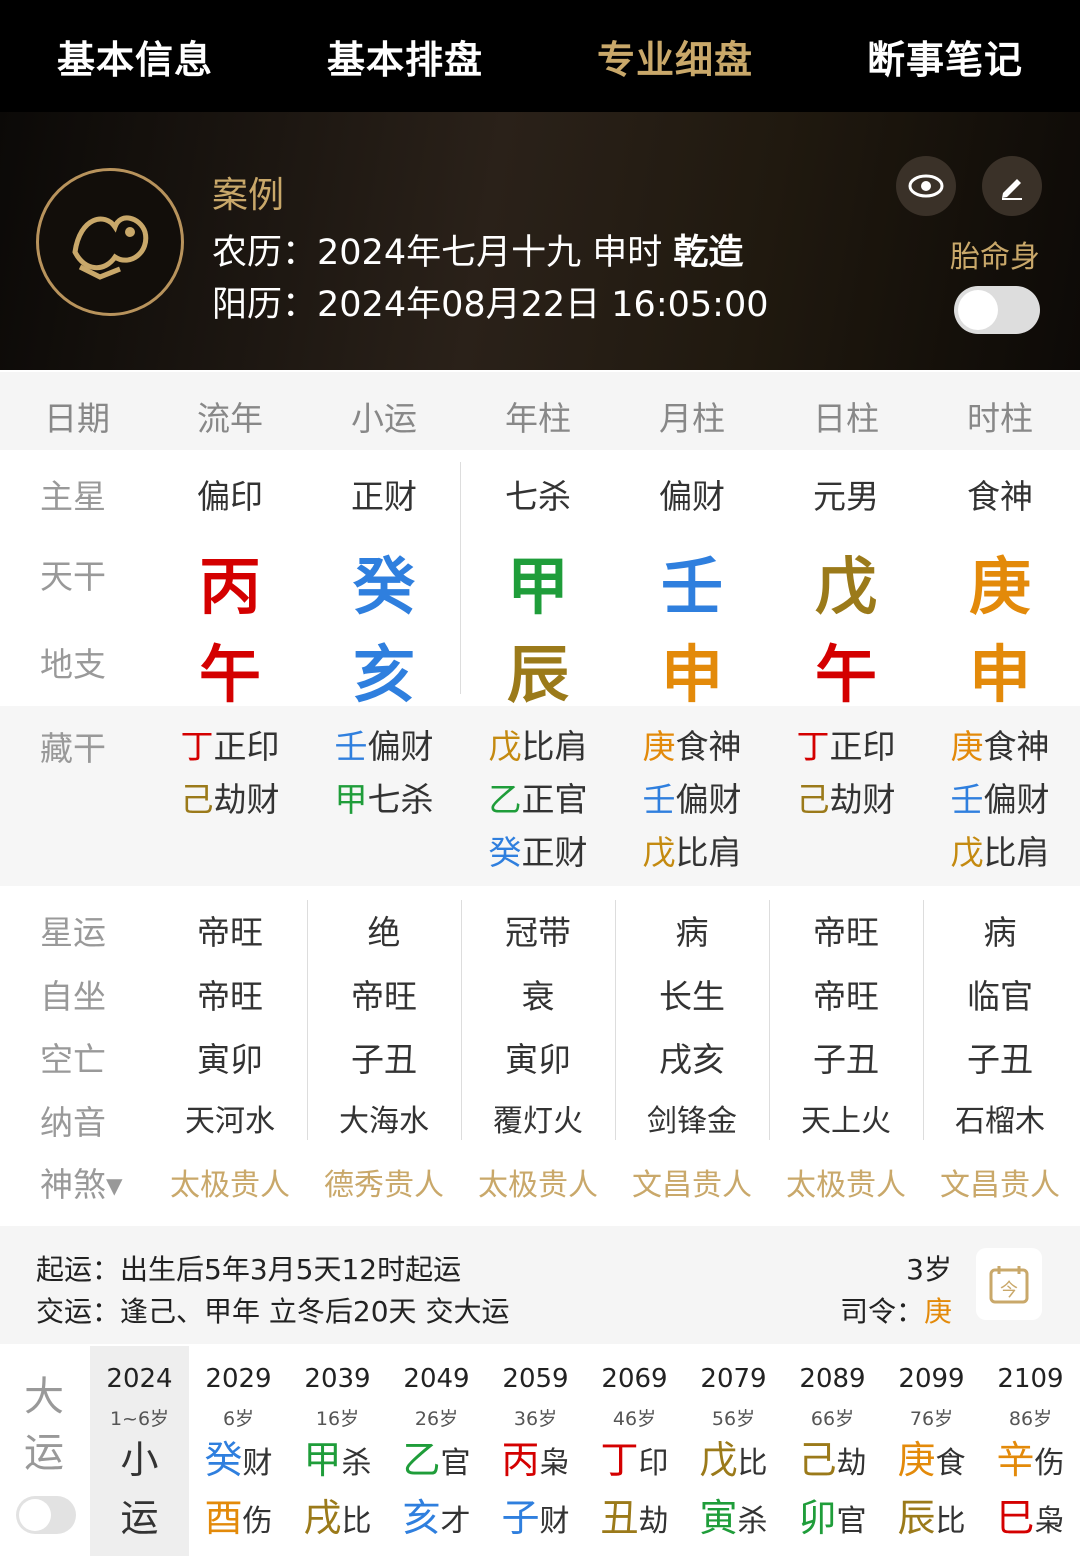  What do you see at coordinates (230, 1059) in the screenshot?
I see `cell-kong: 寅卯` at bounding box center [230, 1059].